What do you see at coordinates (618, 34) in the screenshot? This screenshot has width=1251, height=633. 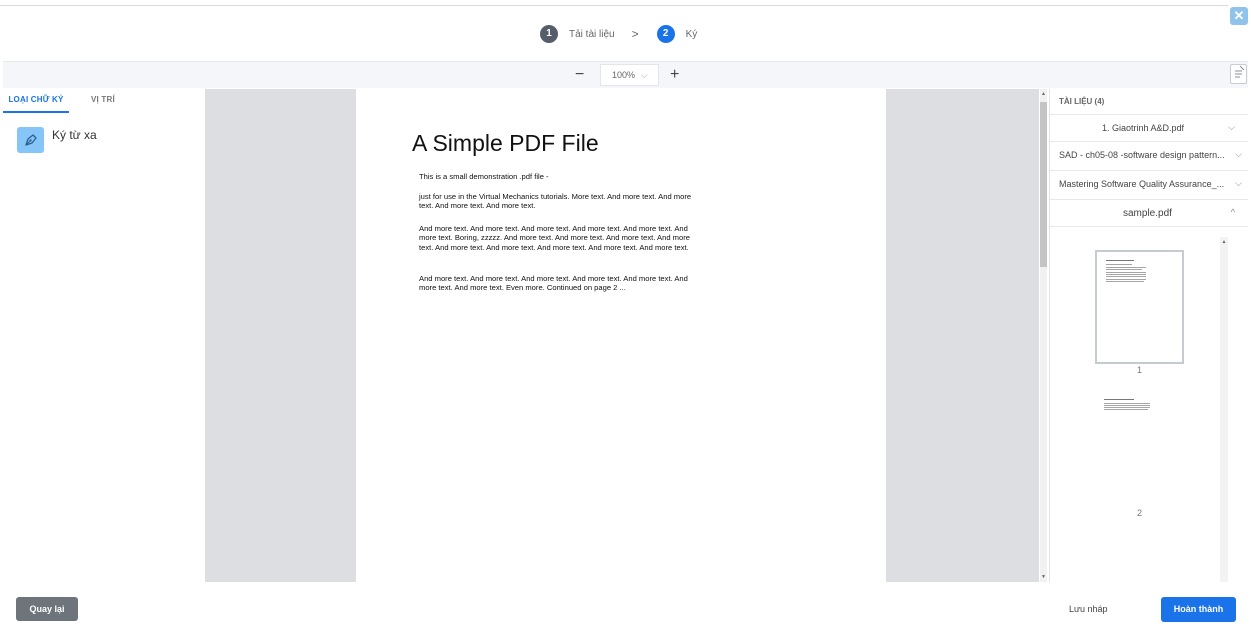 I see `stepper: 1 Tải tài liệu > 2 Ký` at bounding box center [618, 34].